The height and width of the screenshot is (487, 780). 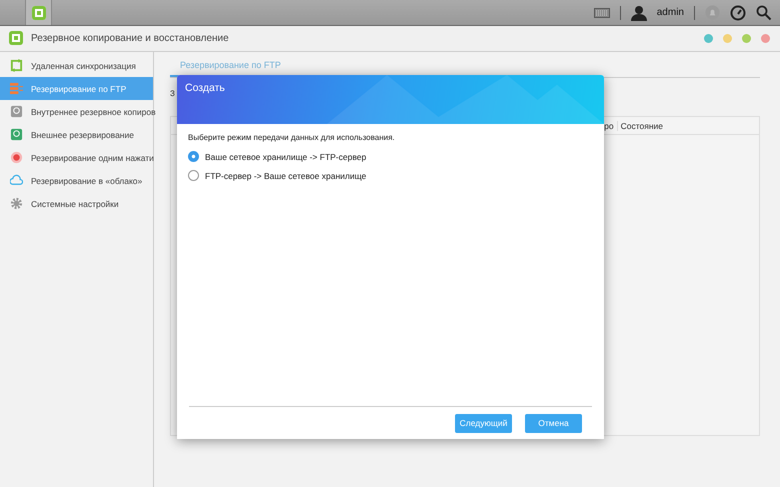 What do you see at coordinates (602, 13) in the screenshot?
I see `keyboard-icon` at bounding box center [602, 13].